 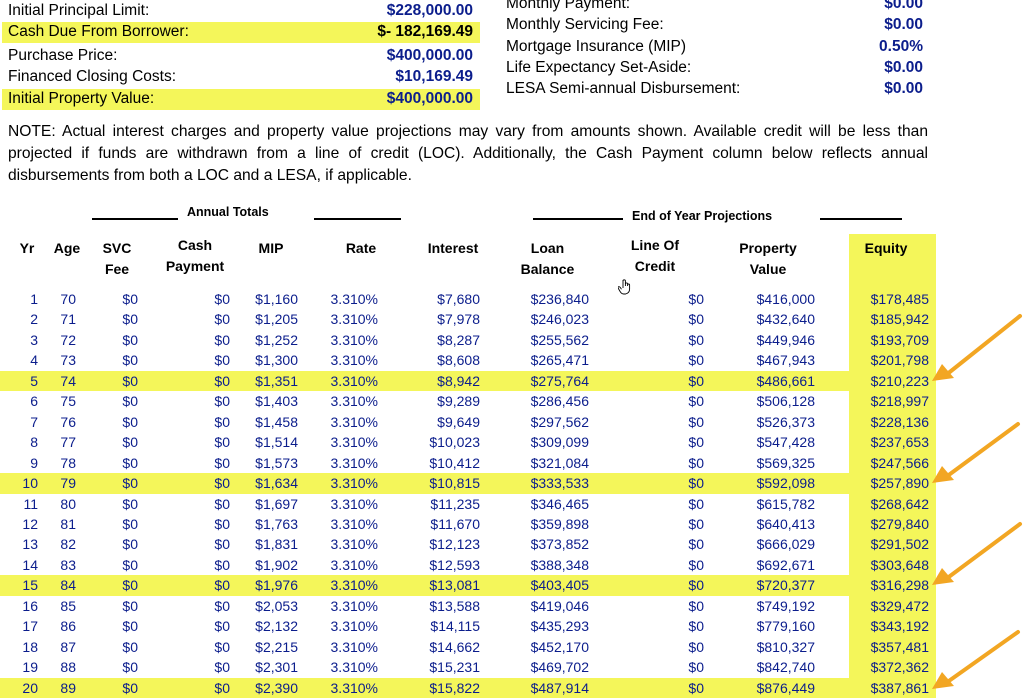 What do you see at coordinates (559, 523) in the screenshot?
I see `cell-loan: $359,898` at bounding box center [559, 523].